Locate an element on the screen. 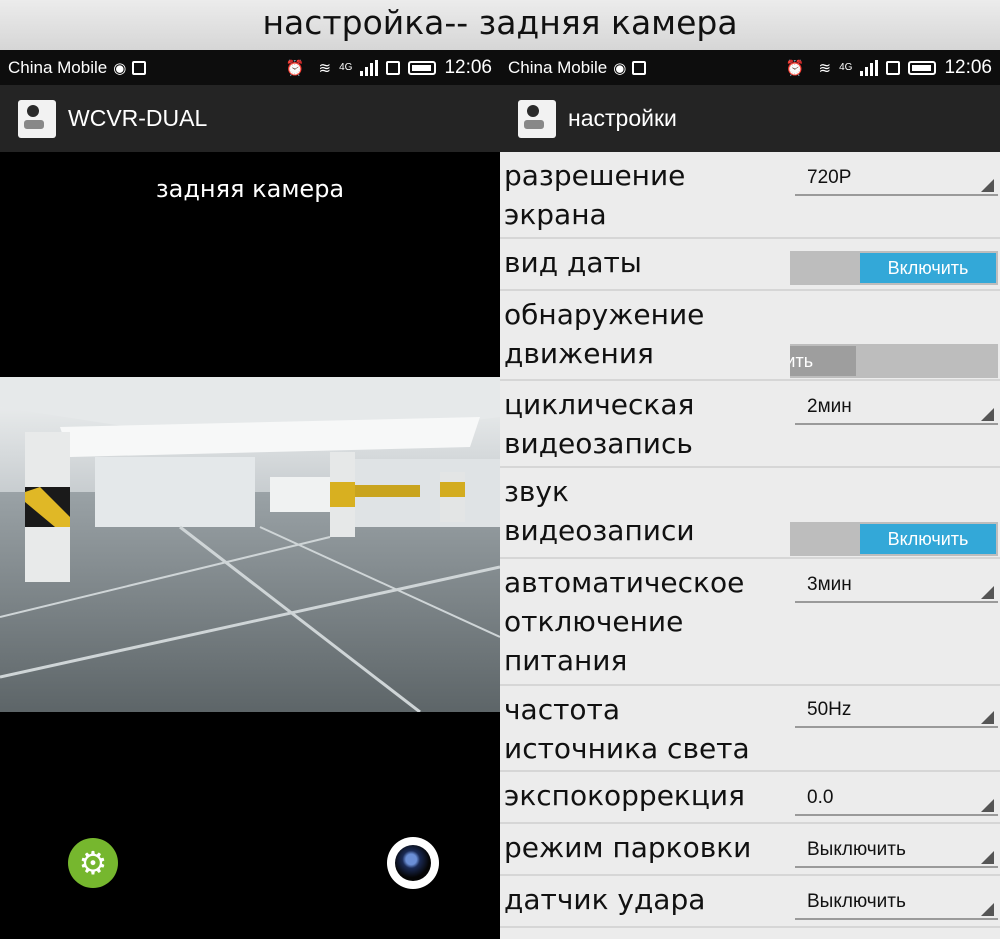 The image size is (1000, 939). date-view-toggle: Включить is located at coordinates (894, 268).